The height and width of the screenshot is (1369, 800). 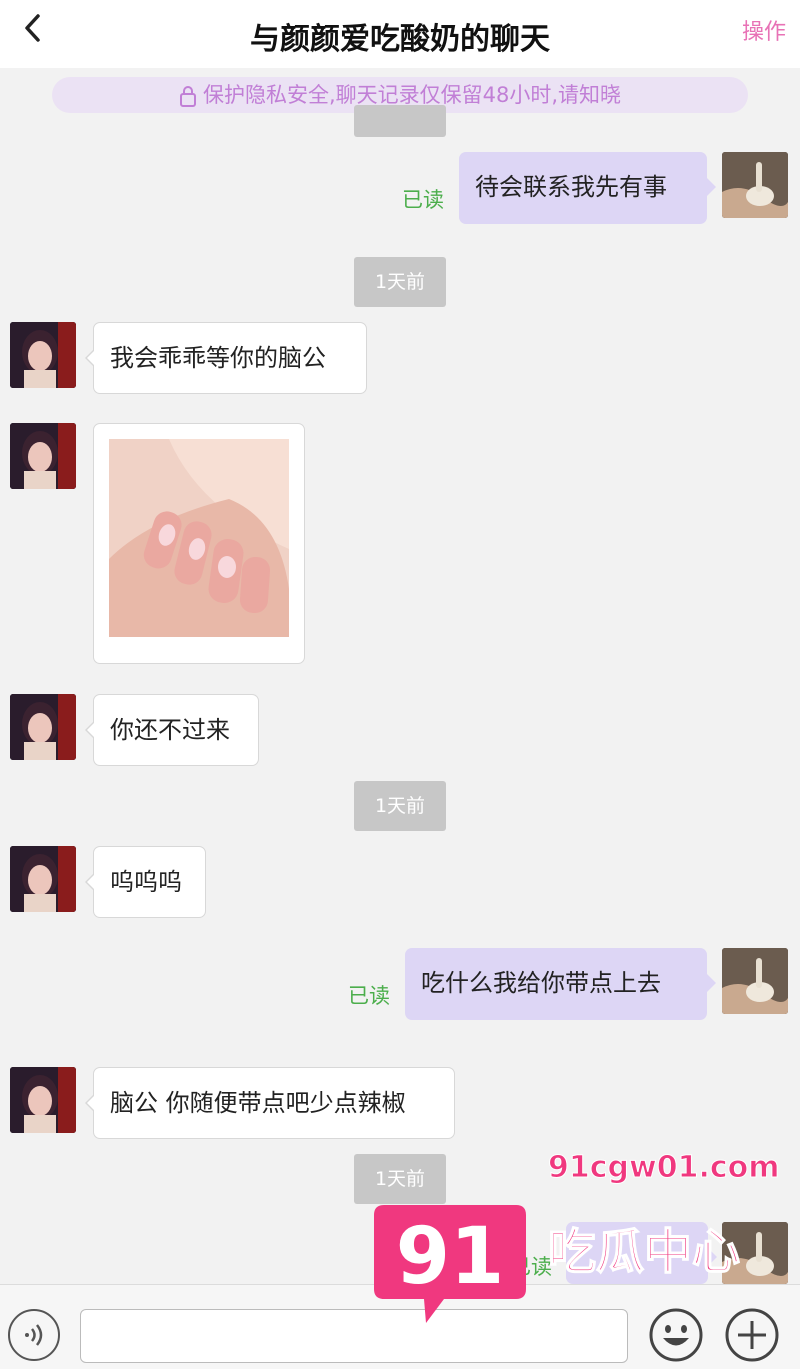 I want to click on emoji-icon, so click(x=676, y=1335).